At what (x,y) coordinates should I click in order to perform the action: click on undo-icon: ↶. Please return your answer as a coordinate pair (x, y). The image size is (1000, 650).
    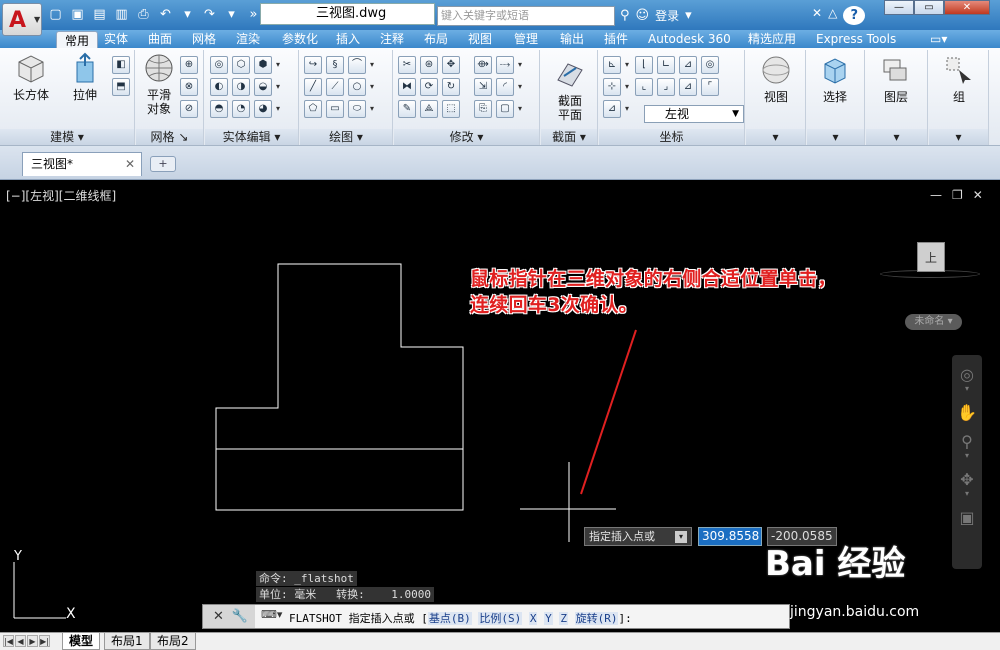
    Looking at the image, I should click on (165, 15).